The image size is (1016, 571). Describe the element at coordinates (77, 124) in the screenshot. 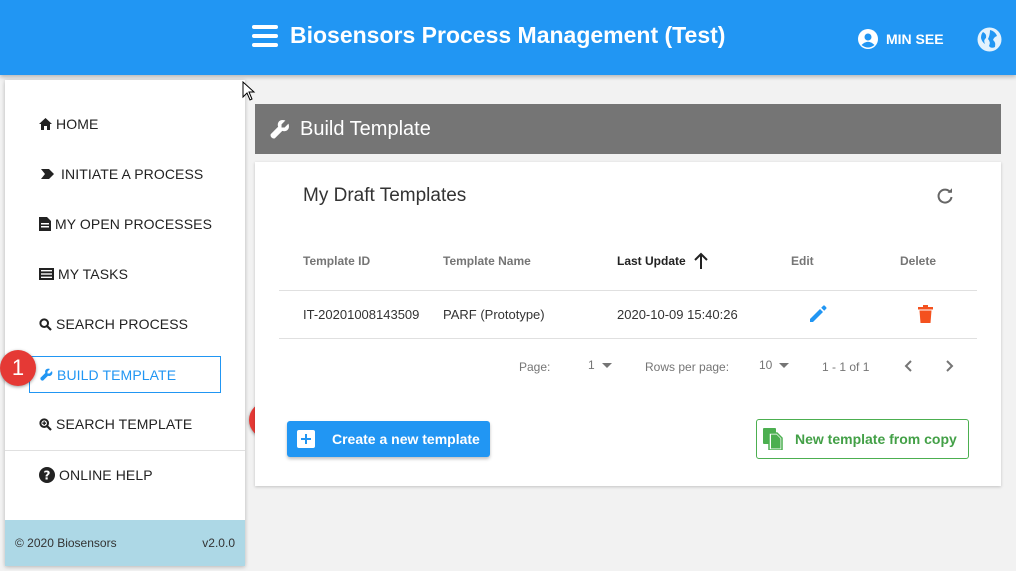

I see `sidebar-item-label: HOME` at that location.